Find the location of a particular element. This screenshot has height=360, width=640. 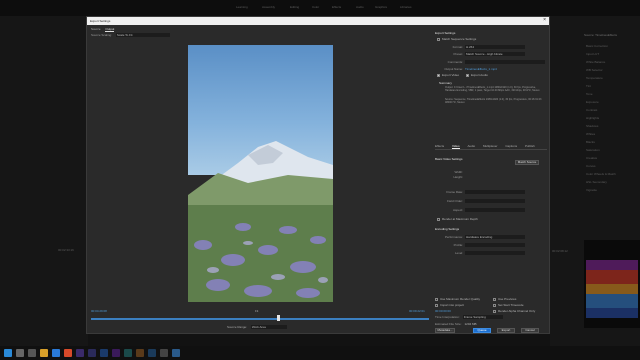

width-label: Width: is located at coordinates (458, 172).